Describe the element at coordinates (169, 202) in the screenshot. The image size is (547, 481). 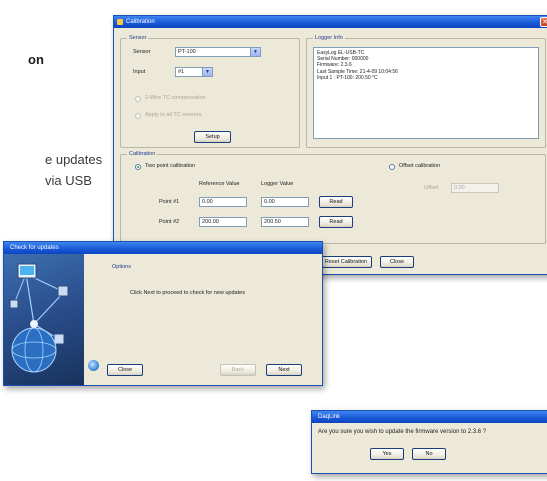
I see `point1-label: Point #1` at that location.